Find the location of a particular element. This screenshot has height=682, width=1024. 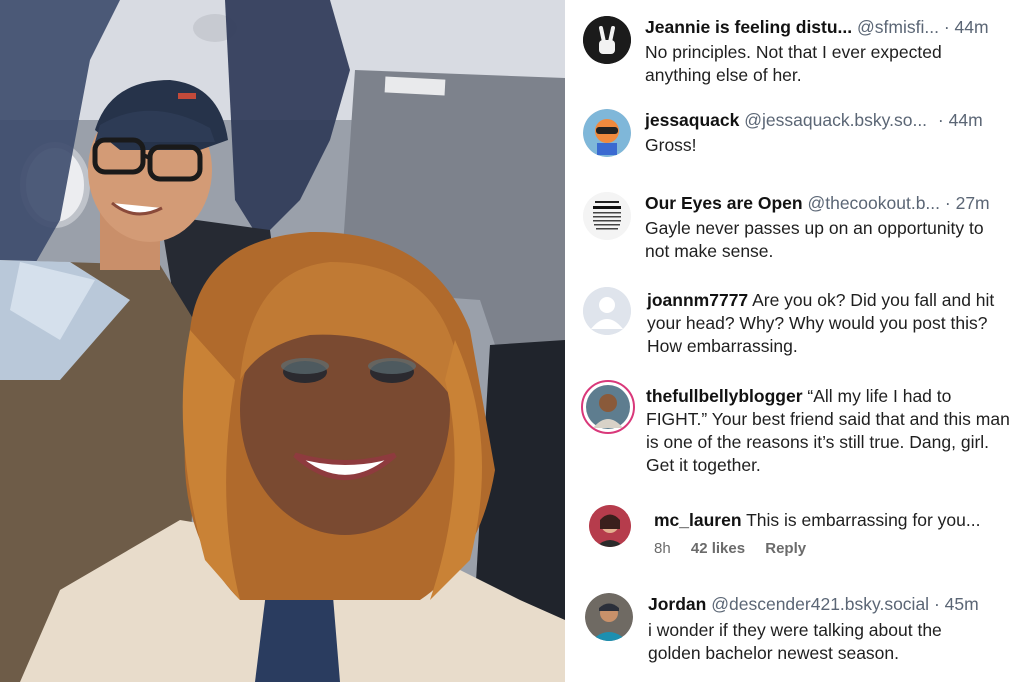

divider is located at coordinates (569, 341).